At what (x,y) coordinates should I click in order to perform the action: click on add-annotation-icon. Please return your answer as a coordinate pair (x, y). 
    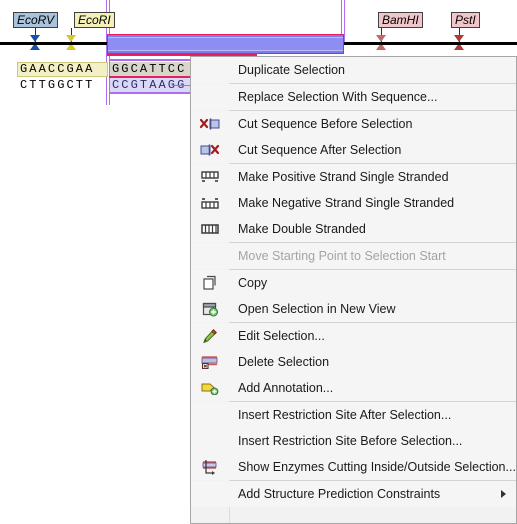
    Looking at the image, I should click on (210, 388).